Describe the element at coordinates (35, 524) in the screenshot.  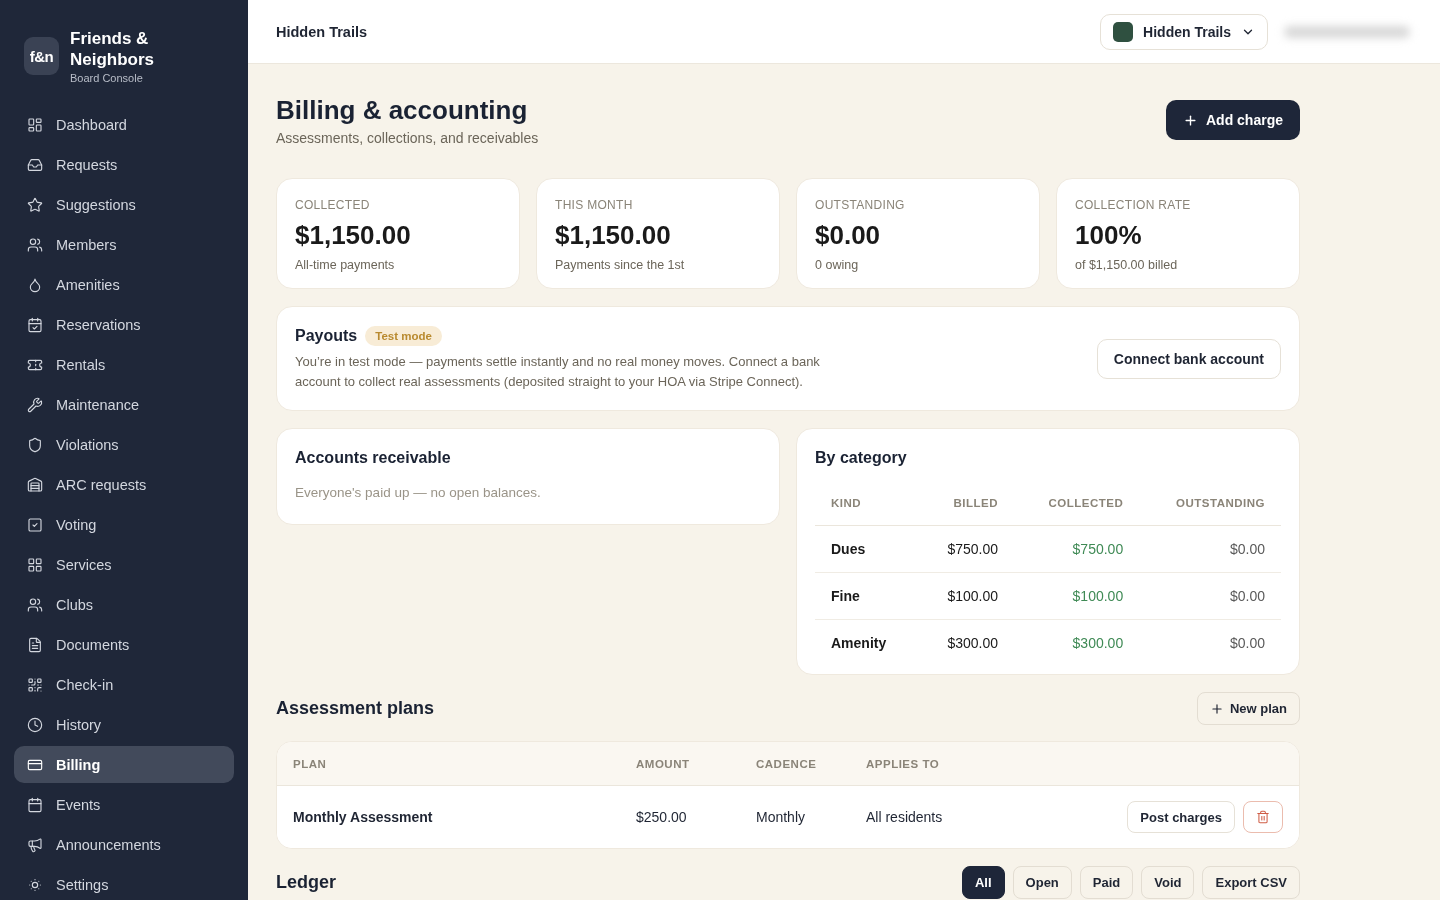
I see `checkbox-icon` at that location.